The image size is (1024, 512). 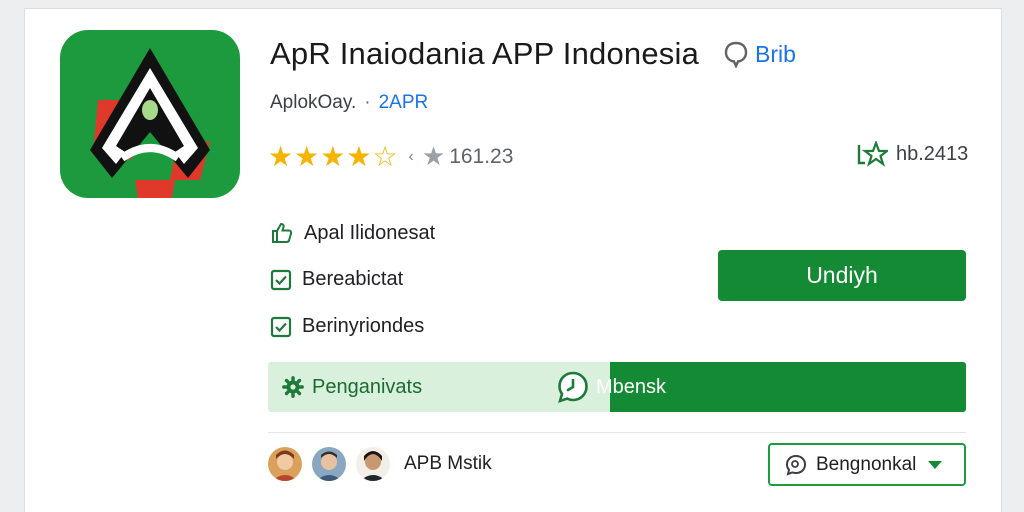 I want to click on chevron-down-icon, so click(x=935, y=464).